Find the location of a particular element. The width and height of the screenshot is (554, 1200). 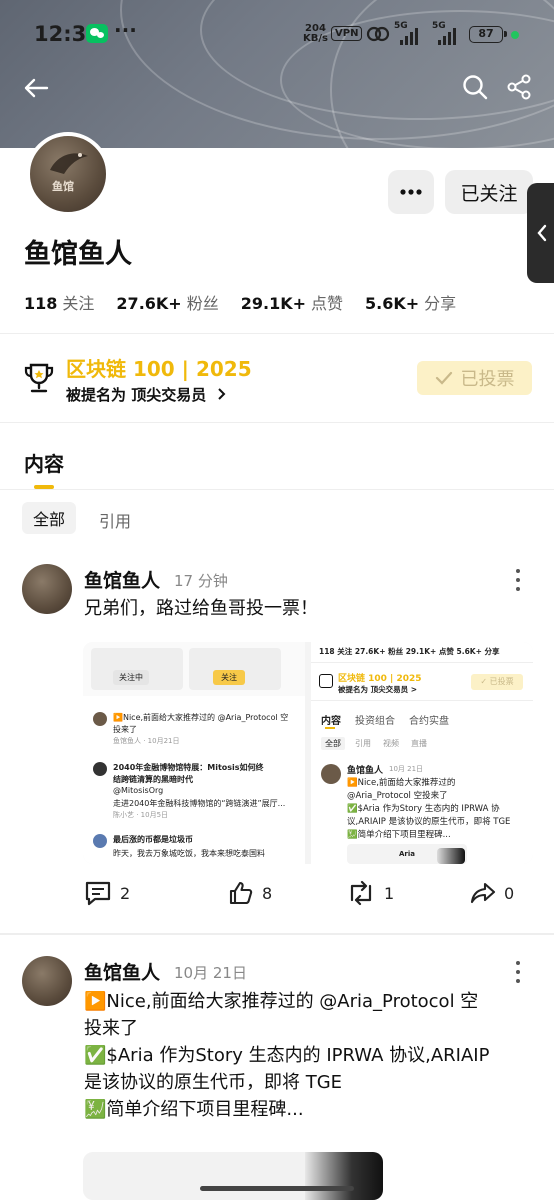

like-count: 8 is located at coordinates (267, 893).